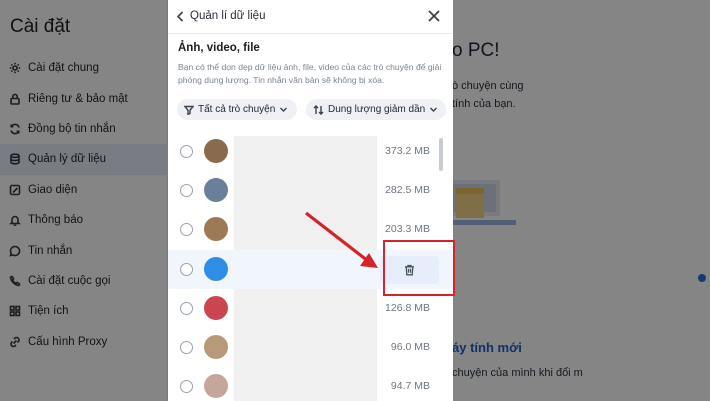 Image resolution: width=710 pixels, height=401 pixels. I want to click on sidebar-item-general: Cài đặt chung, so click(84, 68).